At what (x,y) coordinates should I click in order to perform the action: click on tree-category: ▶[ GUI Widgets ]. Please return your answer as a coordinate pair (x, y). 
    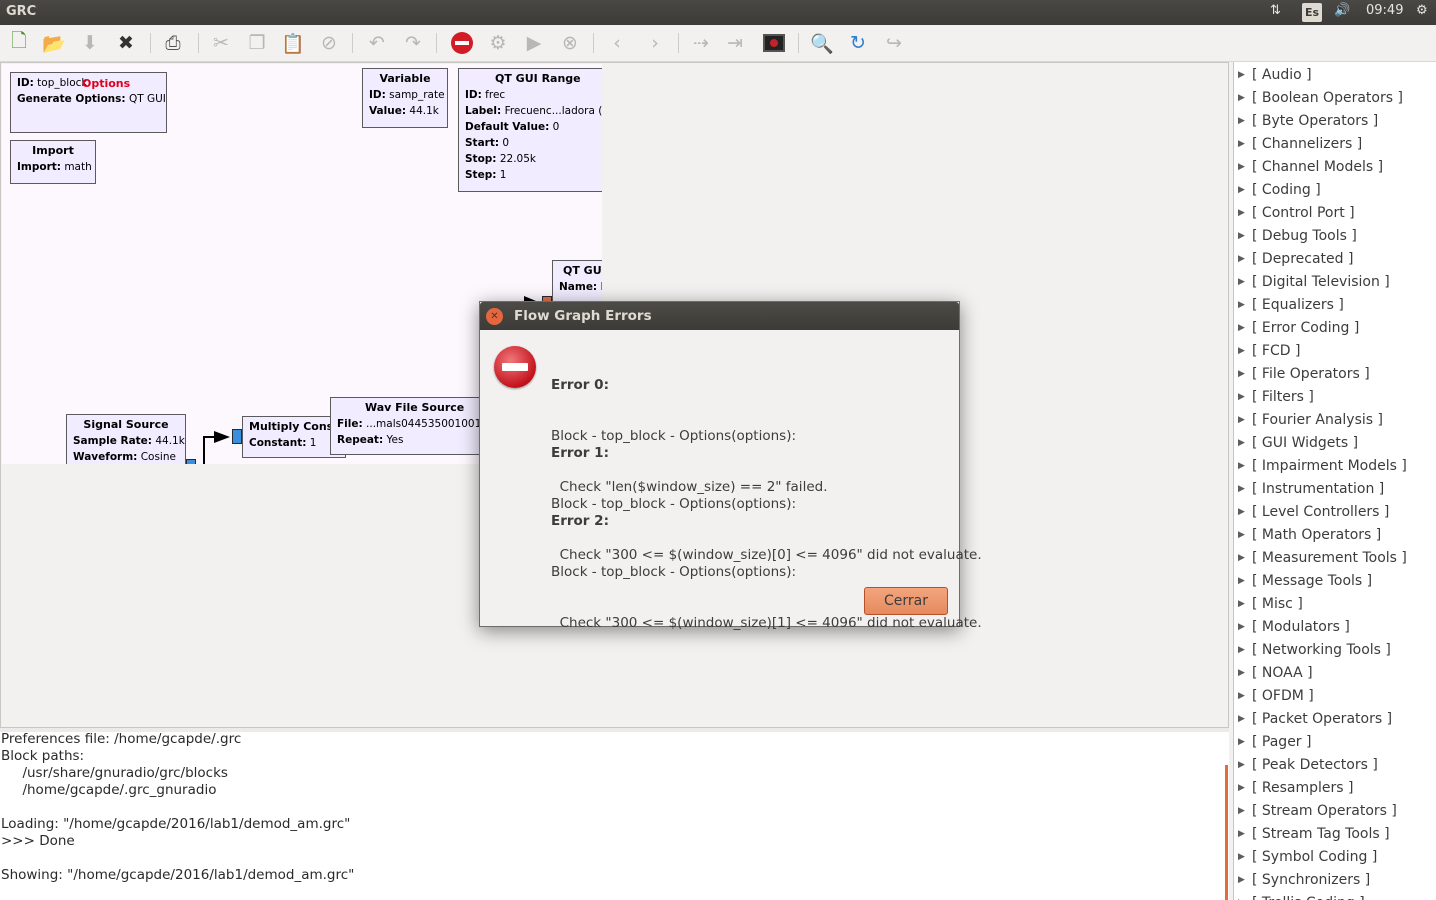
    Looking at the image, I should click on (1298, 442).